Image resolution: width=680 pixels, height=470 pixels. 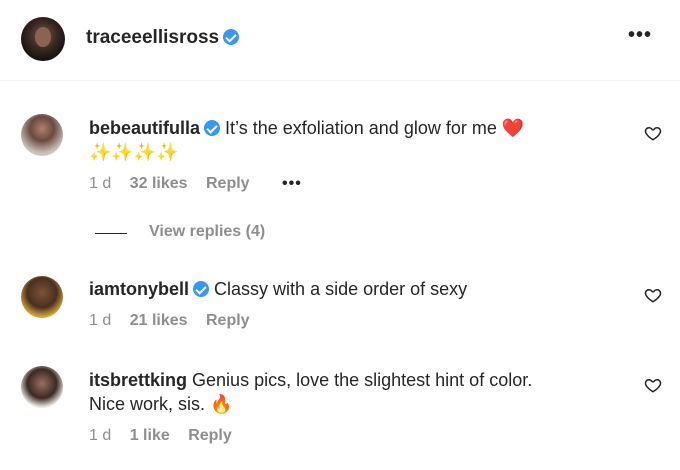 What do you see at coordinates (144, 128) in the screenshot?
I see `comment-username: bebeautifulla` at bounding box center [144, 128].